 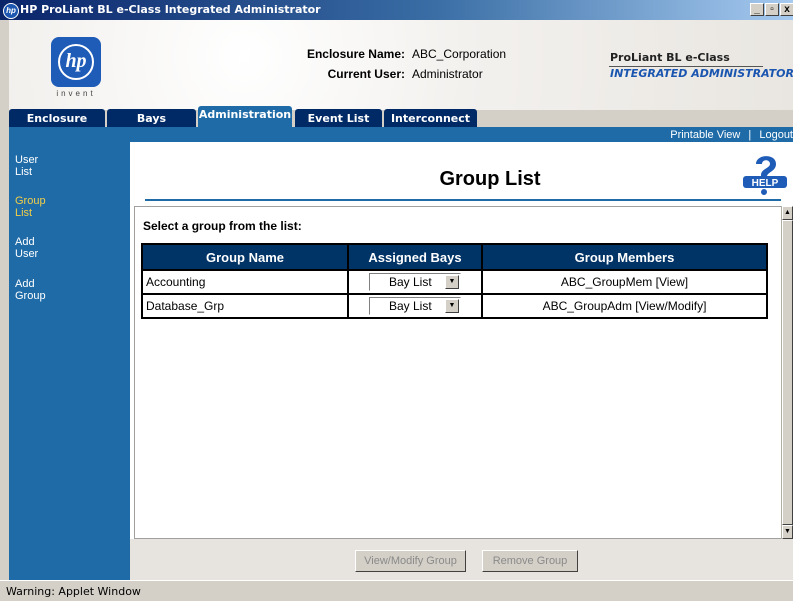 What do you see at coordinates (670, 57) in the screenshot?
I see `product-name: ProLiant BL e-Class` at bounding box center [670, 57].